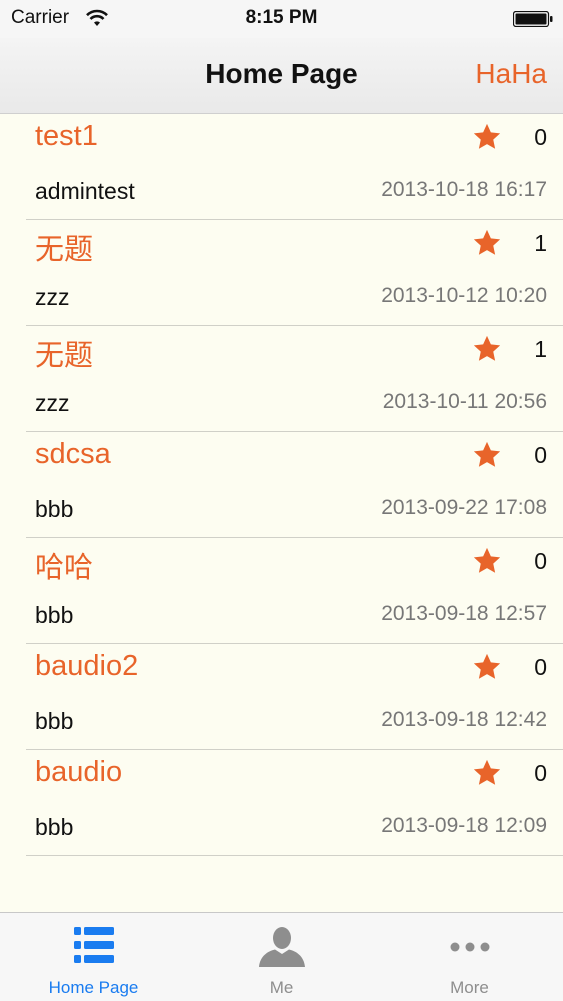 This screenshot has height=1001, width=563. Describe the element at coordinates (464, 613) in the screenshot. I see `post-date: 2013-09-18 12:57` at that location.